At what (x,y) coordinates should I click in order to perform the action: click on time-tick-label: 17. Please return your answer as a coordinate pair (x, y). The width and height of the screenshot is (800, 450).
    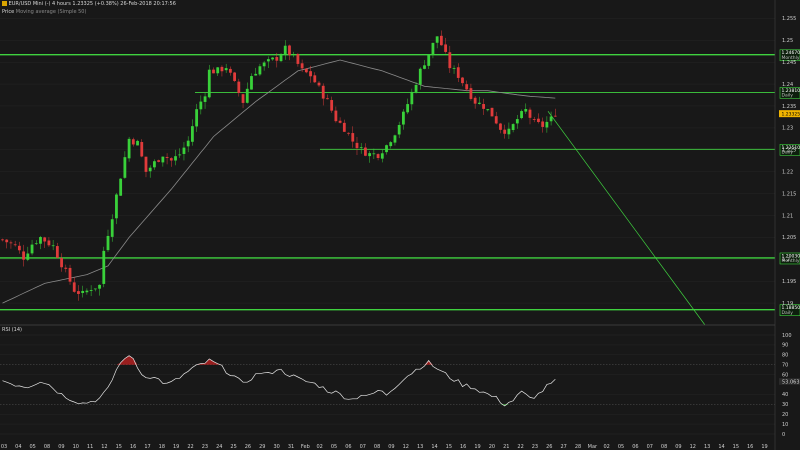
    Looking at the image, I should click on (147, 447).